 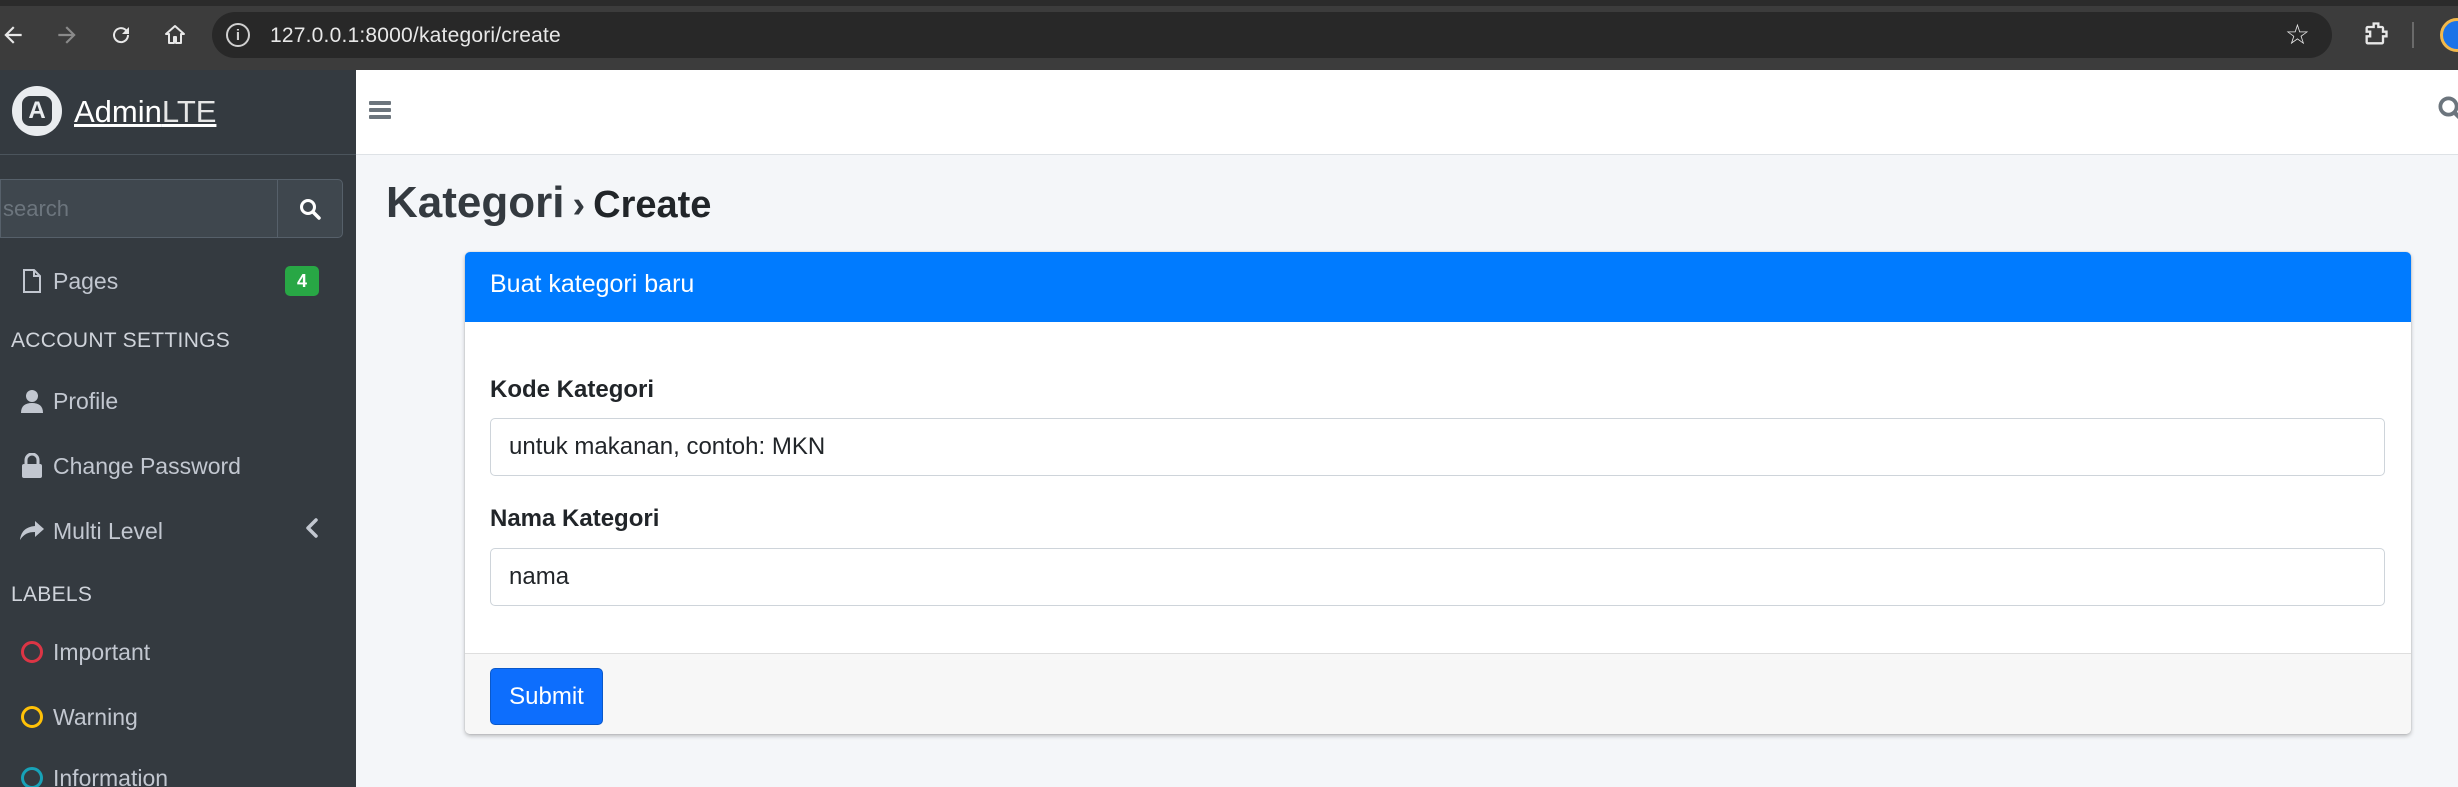 I want to click on top-navbar, so click(x=1407, y=112).